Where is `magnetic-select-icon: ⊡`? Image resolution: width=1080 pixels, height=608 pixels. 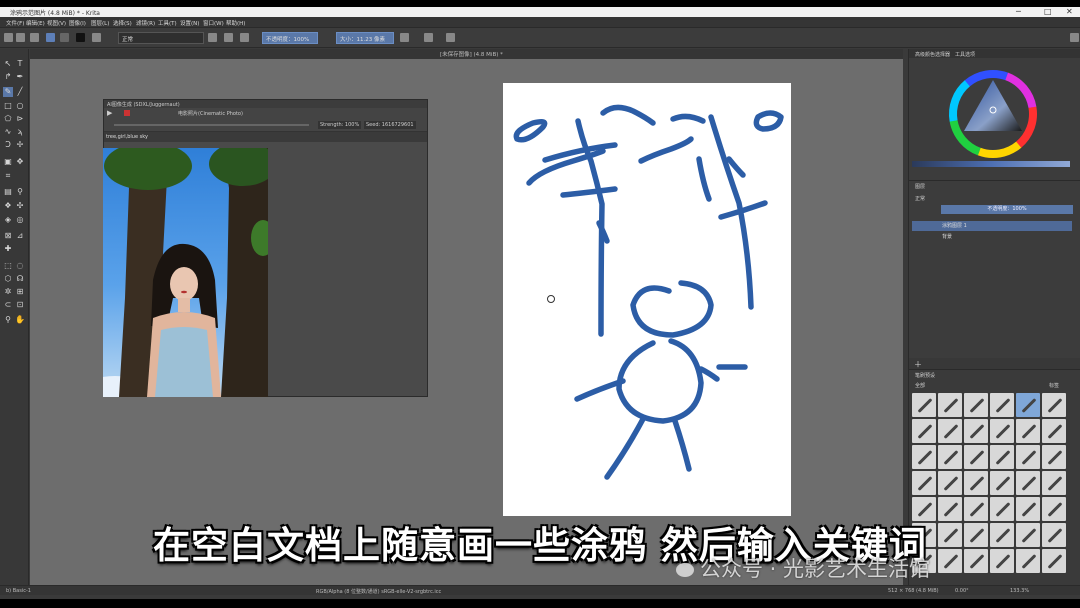 magnetic-select-icon: ⊡ is located at coordinates (20, 305).